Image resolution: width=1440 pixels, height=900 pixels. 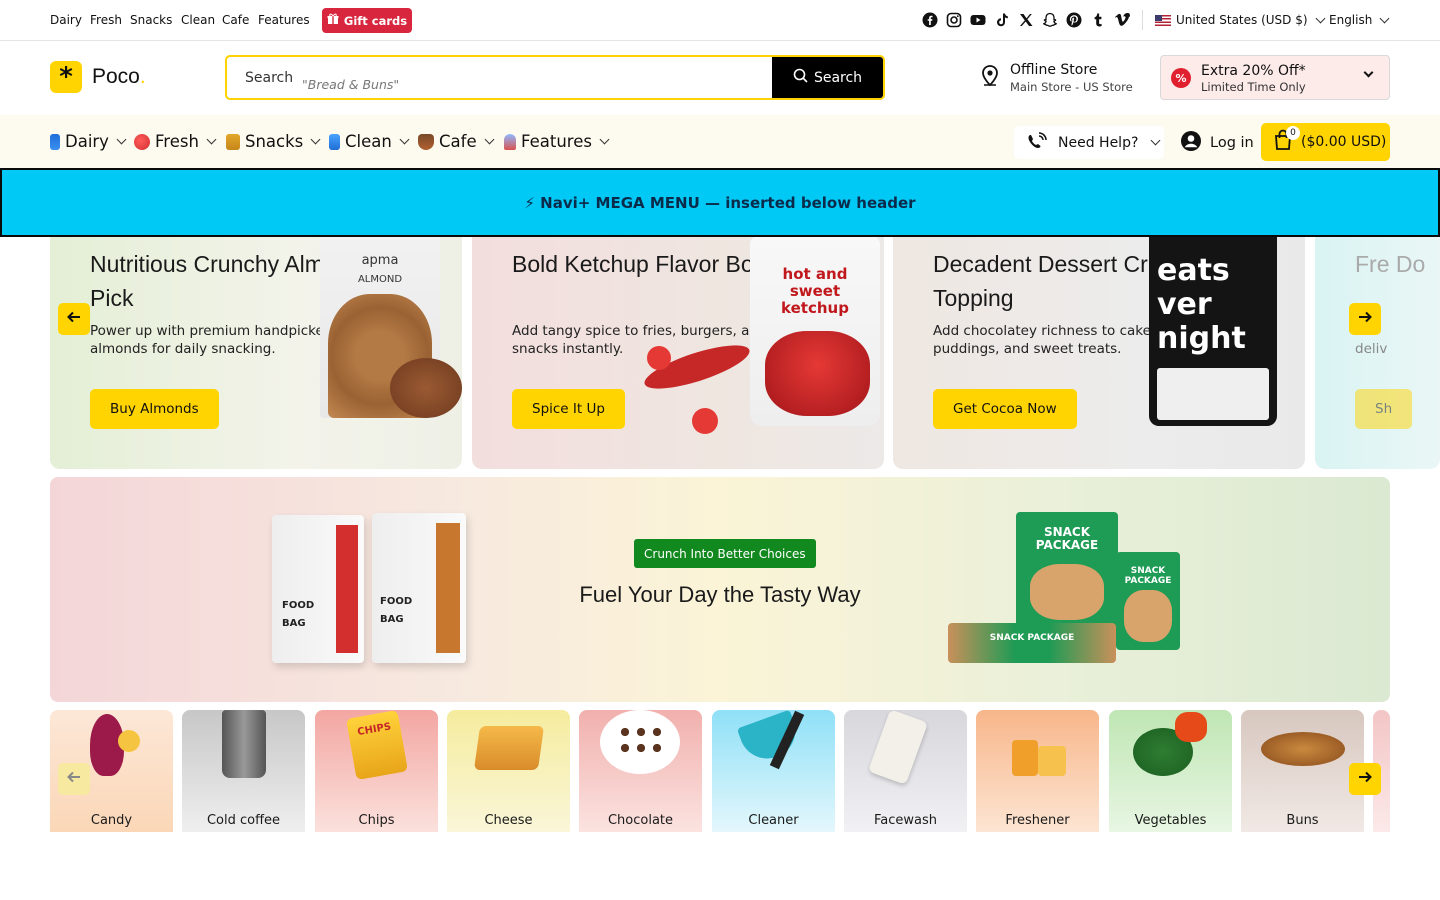 I want to click on tumblr-icon, so click(x=1098, y=20).